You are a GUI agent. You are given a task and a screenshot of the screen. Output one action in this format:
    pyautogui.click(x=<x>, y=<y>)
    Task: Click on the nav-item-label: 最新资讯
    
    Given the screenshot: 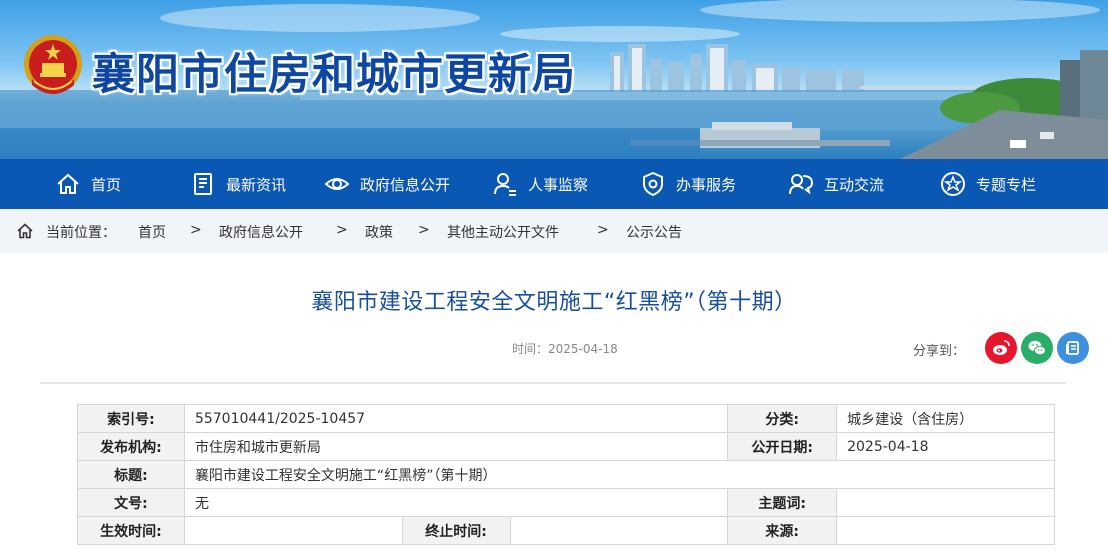 What is the action you would take?
    pyautogui.click(x=256, y=184)
    